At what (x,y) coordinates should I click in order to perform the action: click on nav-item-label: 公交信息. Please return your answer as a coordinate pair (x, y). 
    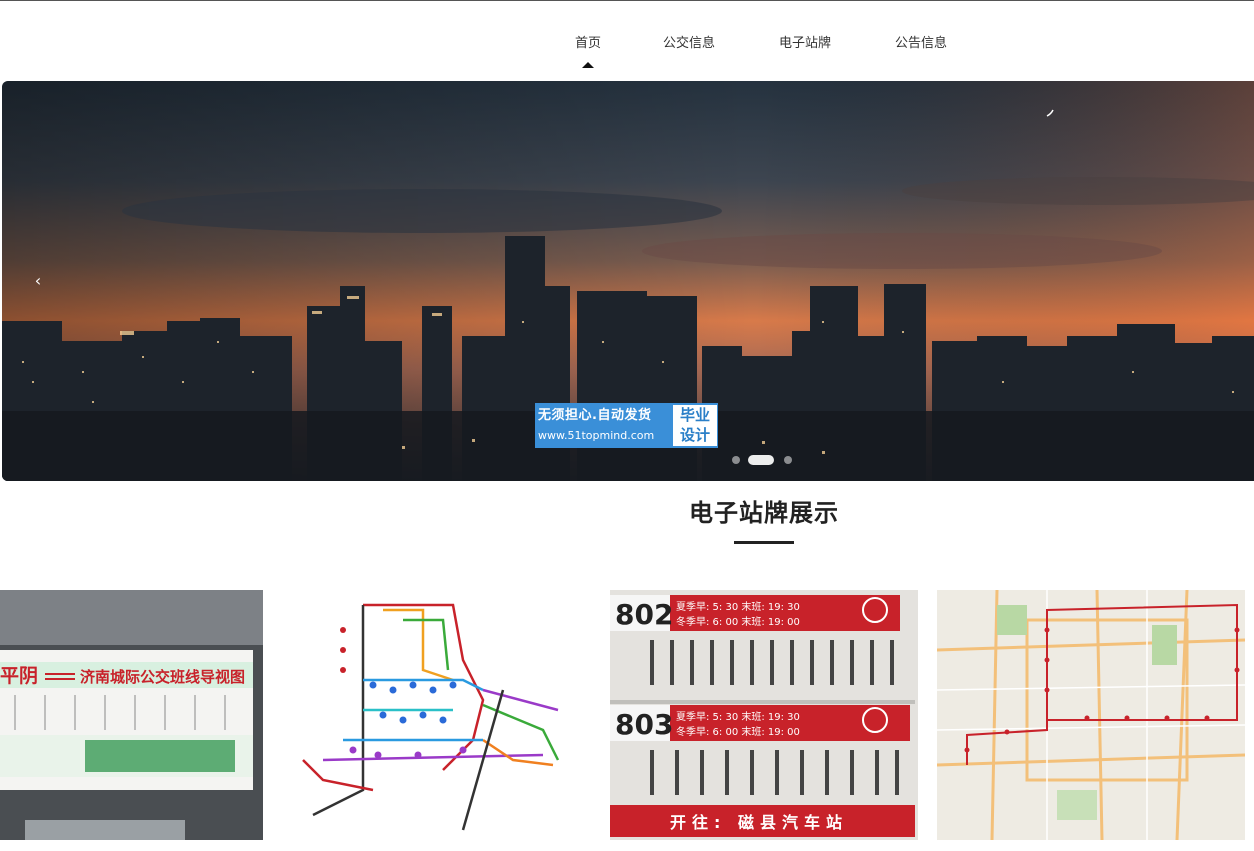
    Looking at the image, I should click on (689, 43).